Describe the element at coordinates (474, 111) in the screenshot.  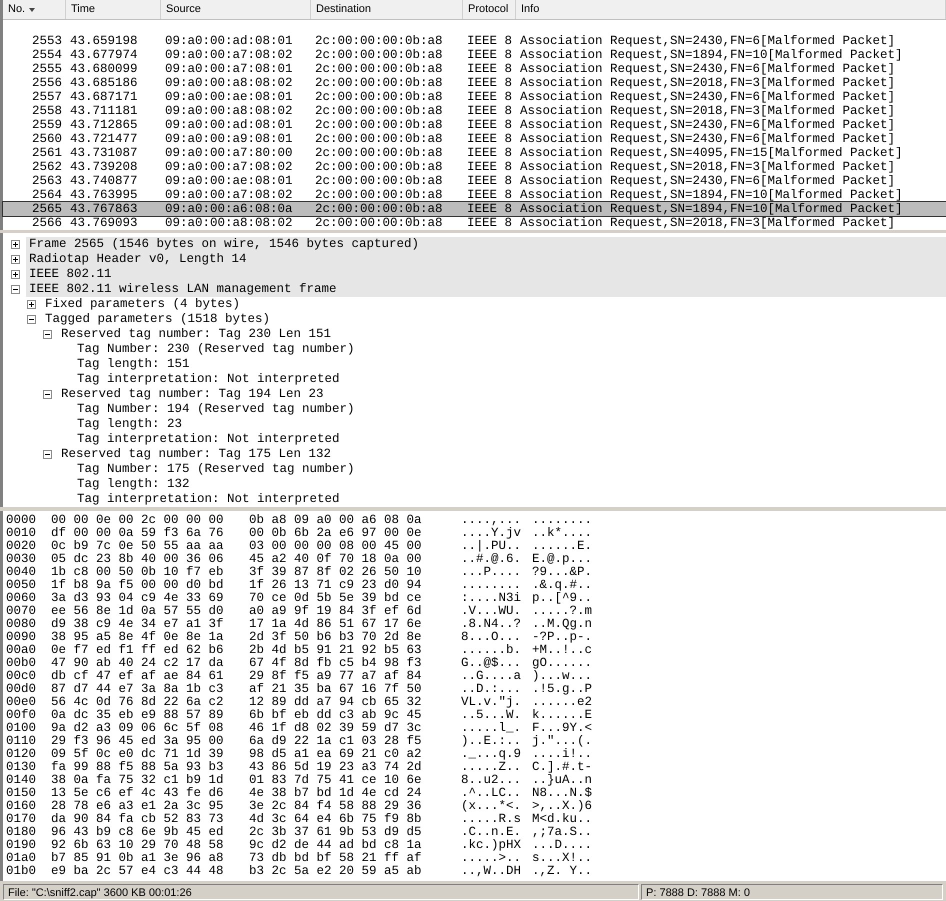
I see `packet-row: 2558 43.711181 09:a0:00:a8:08:02 2c:00:00:00:0b:a8 IEEE 8 Association Request,SN=2018,FN=3[Malformed Packet]` at that location.